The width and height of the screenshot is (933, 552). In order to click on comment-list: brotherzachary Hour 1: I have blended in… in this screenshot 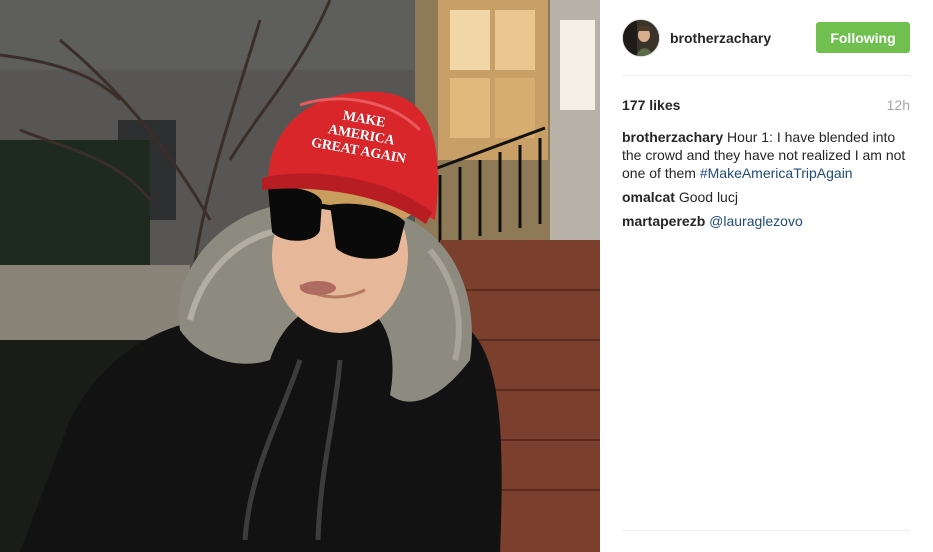, I will do `click(766, 179)`.